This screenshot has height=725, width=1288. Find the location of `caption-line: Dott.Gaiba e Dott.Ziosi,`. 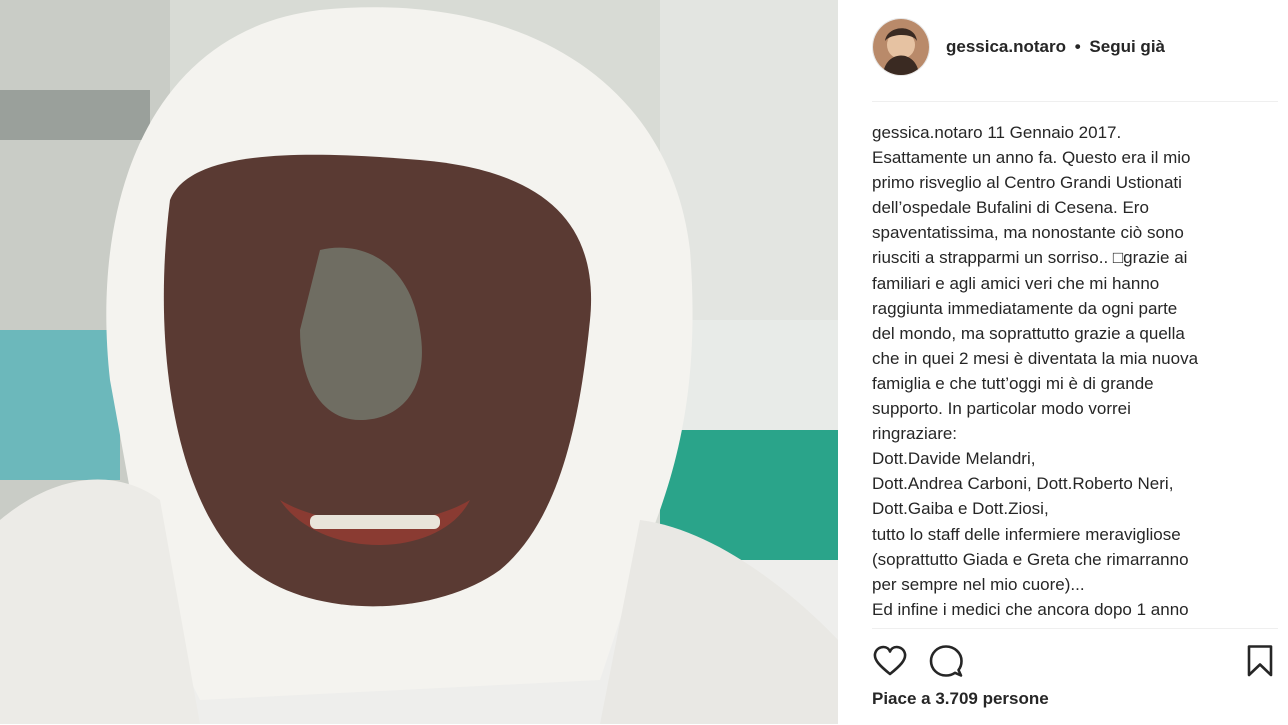

caption-line: Dott.Gaiba e Dott.Ziosi, is located at coordinates (960, 509).